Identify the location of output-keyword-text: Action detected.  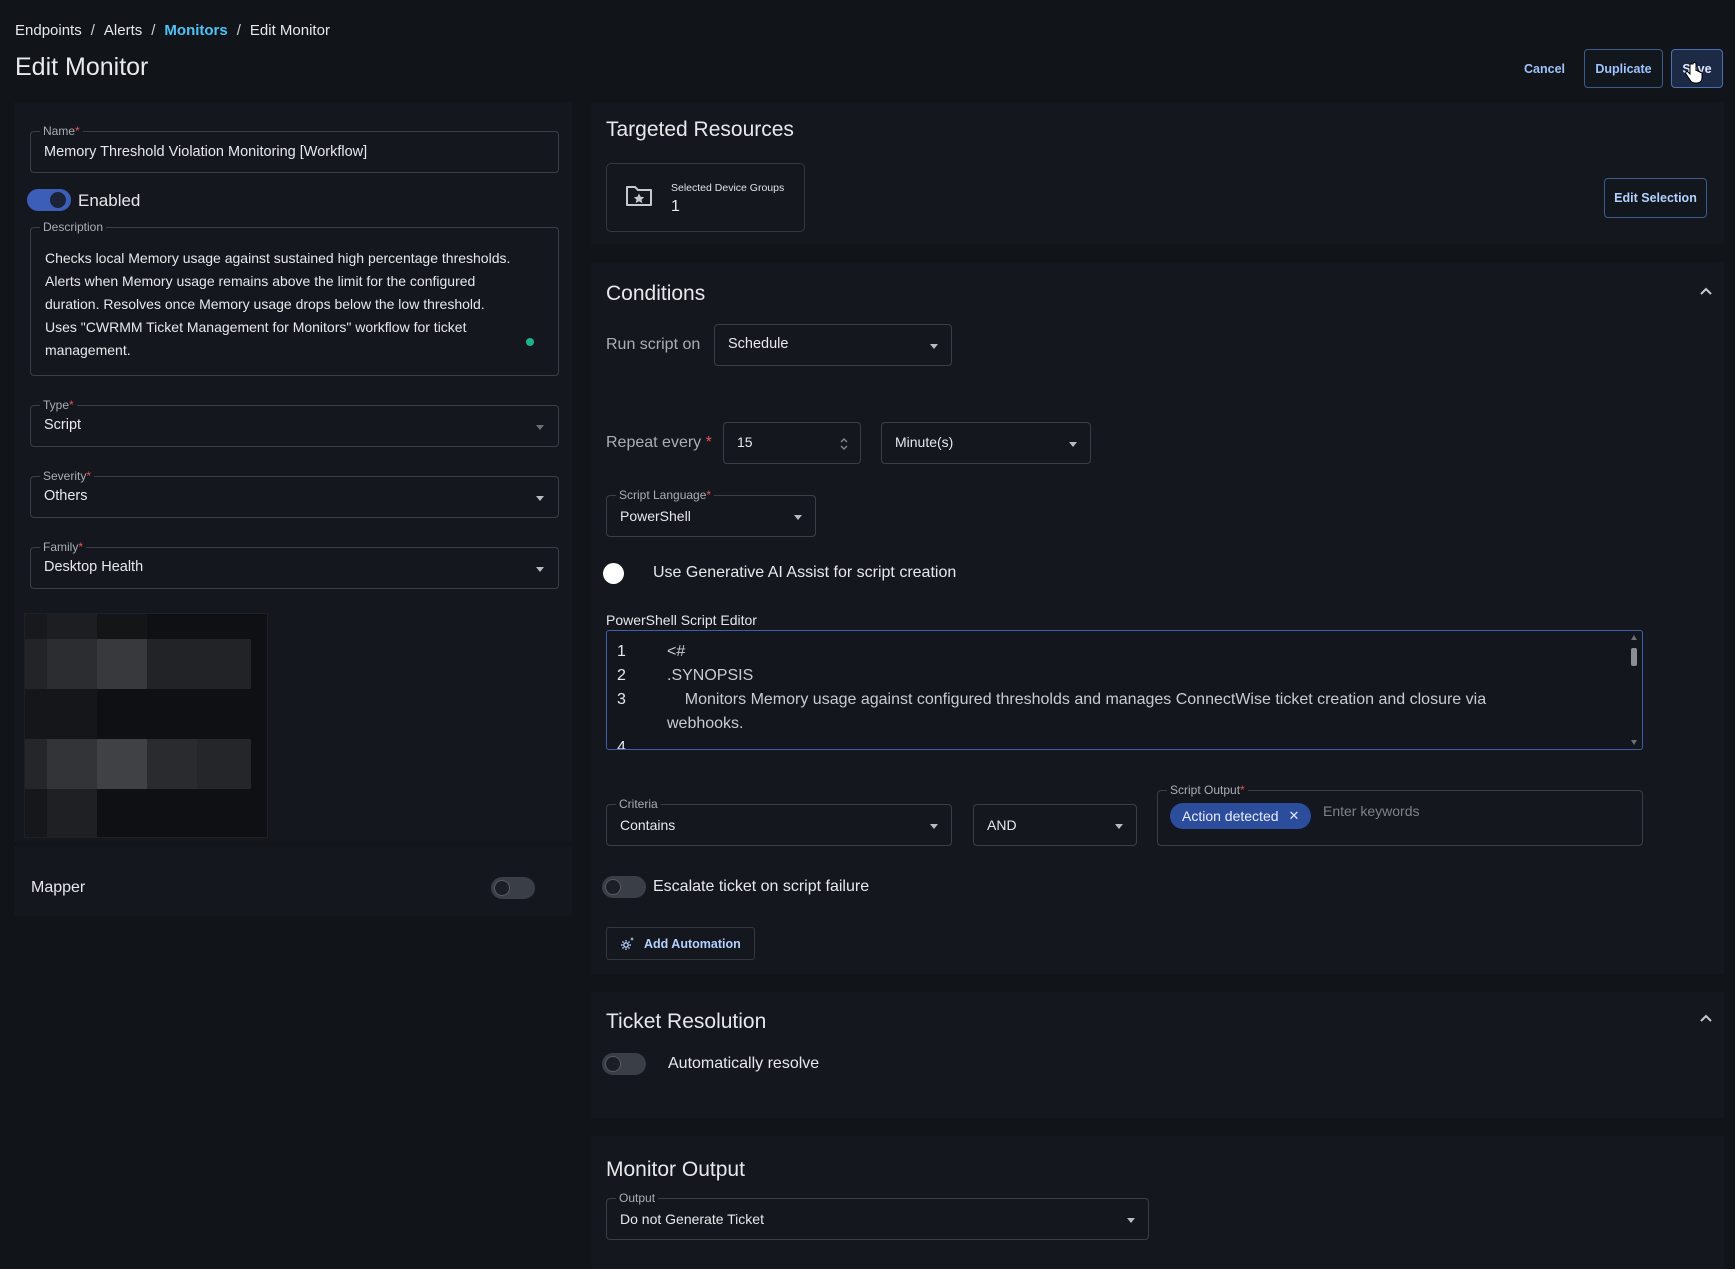
(1230, 816).